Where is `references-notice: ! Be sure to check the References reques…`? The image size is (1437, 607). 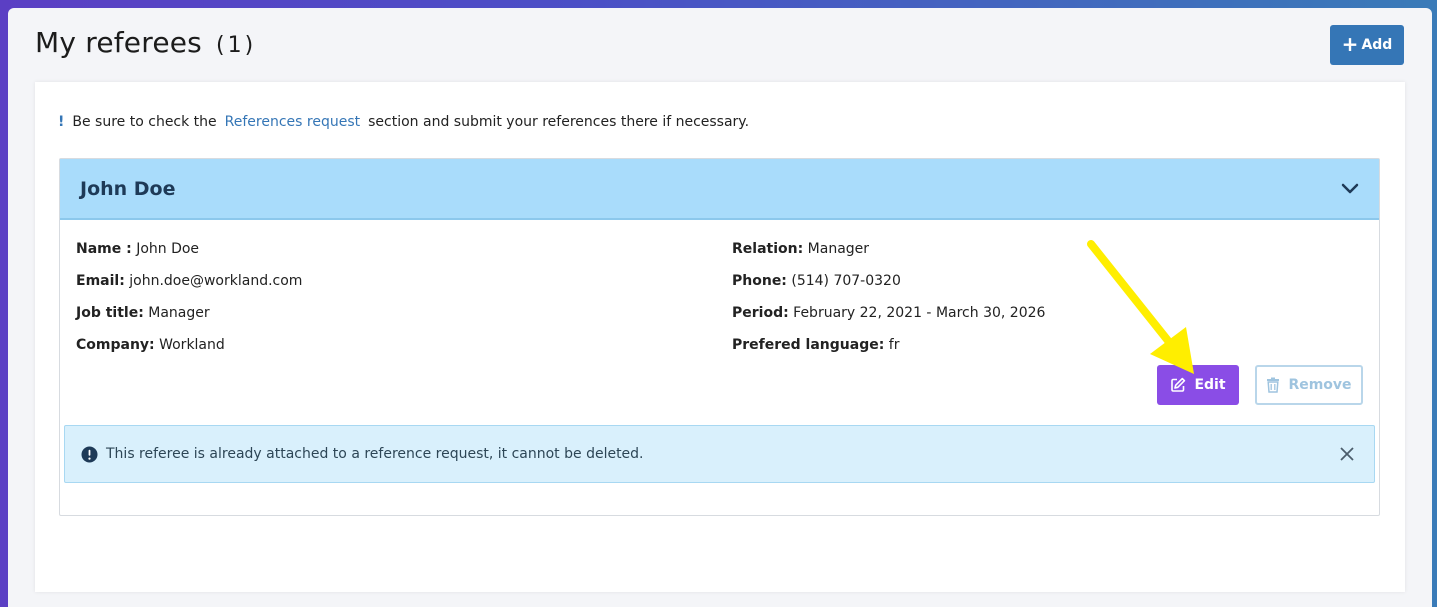 references-notice: ! Be sure to check the References reques… is located at coordinates (403, 122).